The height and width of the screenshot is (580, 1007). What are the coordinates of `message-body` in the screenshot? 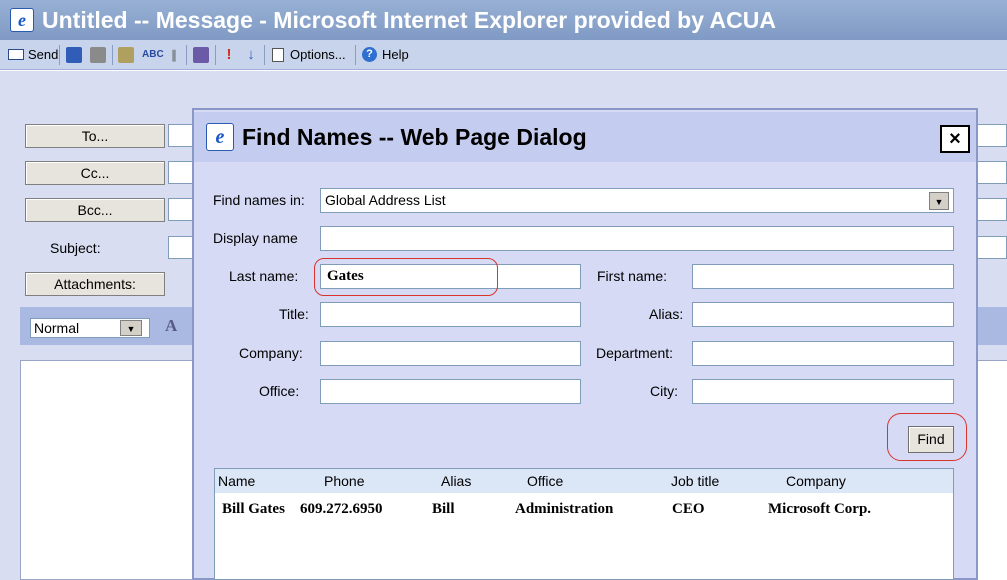 It's located at (120, 470).